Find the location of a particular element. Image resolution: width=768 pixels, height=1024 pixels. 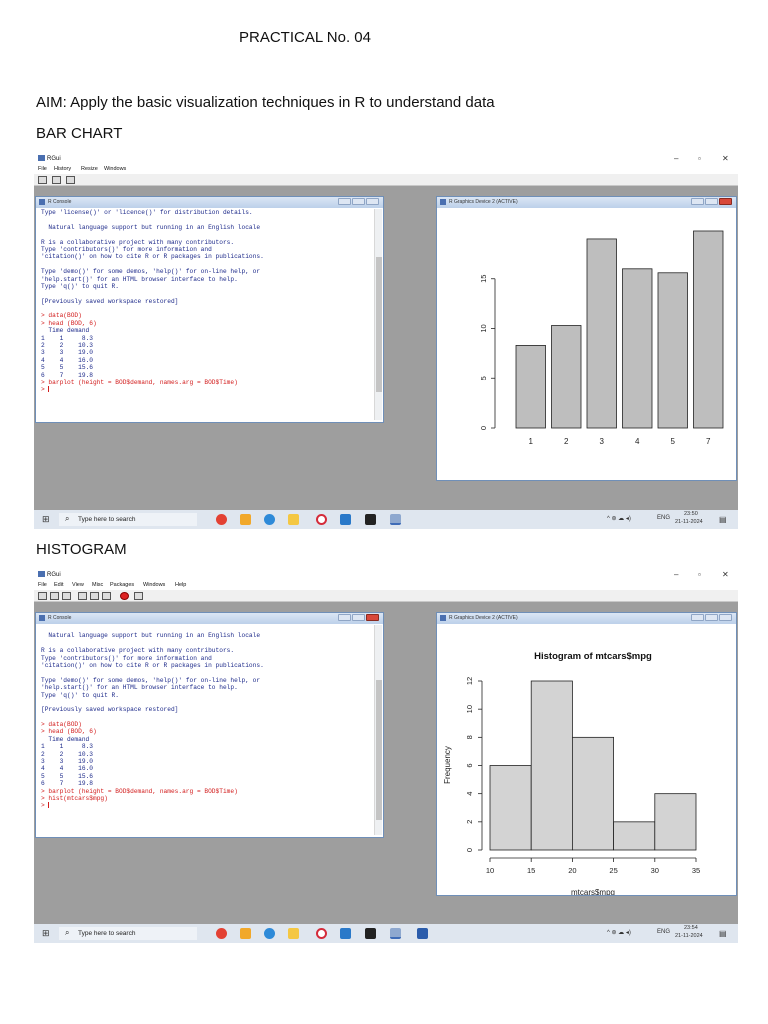

graphics-icon is located at coordinates (443, 202).